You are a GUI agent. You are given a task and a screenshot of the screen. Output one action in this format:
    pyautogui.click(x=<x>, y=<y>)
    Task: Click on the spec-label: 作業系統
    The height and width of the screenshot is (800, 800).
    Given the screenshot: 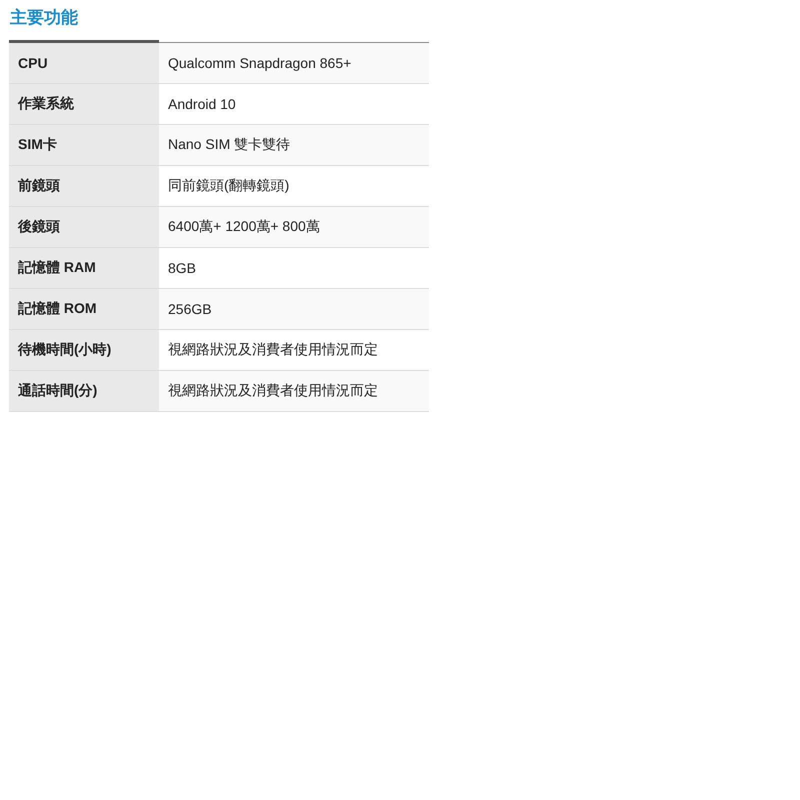 What is the action you would take?
    pyautogui.click(x=84, y=104)
    